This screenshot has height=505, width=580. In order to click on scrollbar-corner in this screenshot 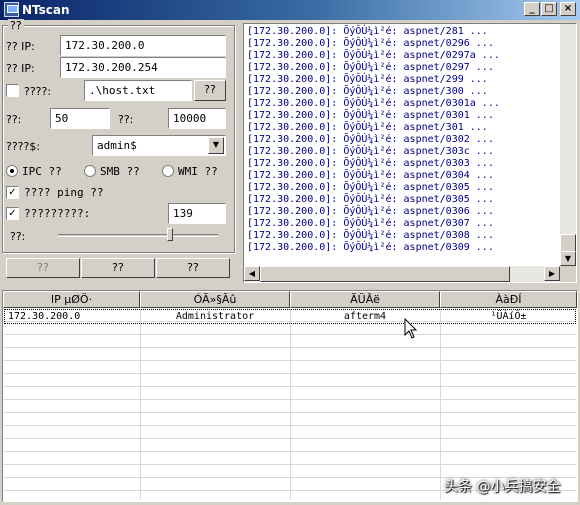, I will do `click(568, 274)`.